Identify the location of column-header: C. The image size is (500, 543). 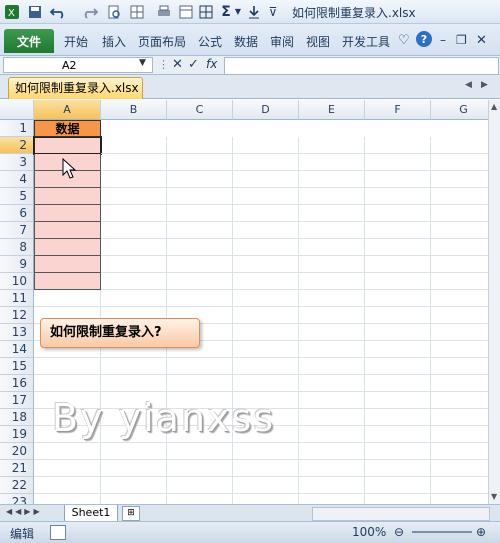
(200, 110).